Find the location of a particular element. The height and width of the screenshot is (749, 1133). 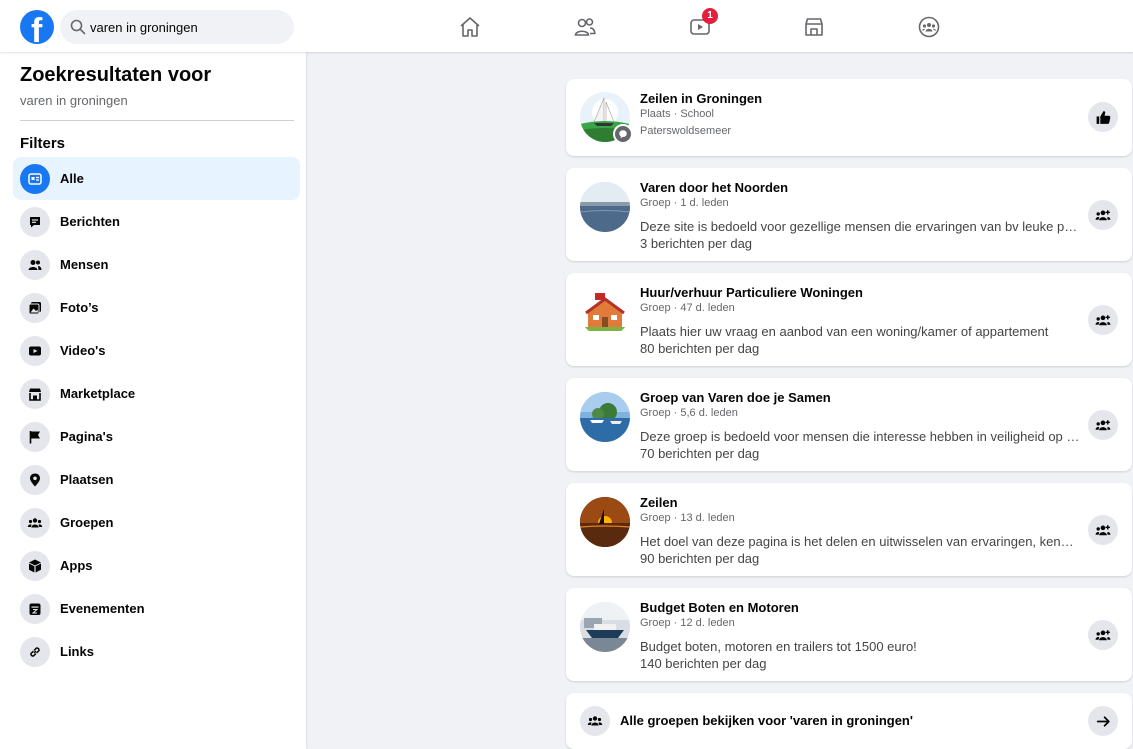

result-meta: Groep · 13 d. leden is located at coordinates (687, 518).